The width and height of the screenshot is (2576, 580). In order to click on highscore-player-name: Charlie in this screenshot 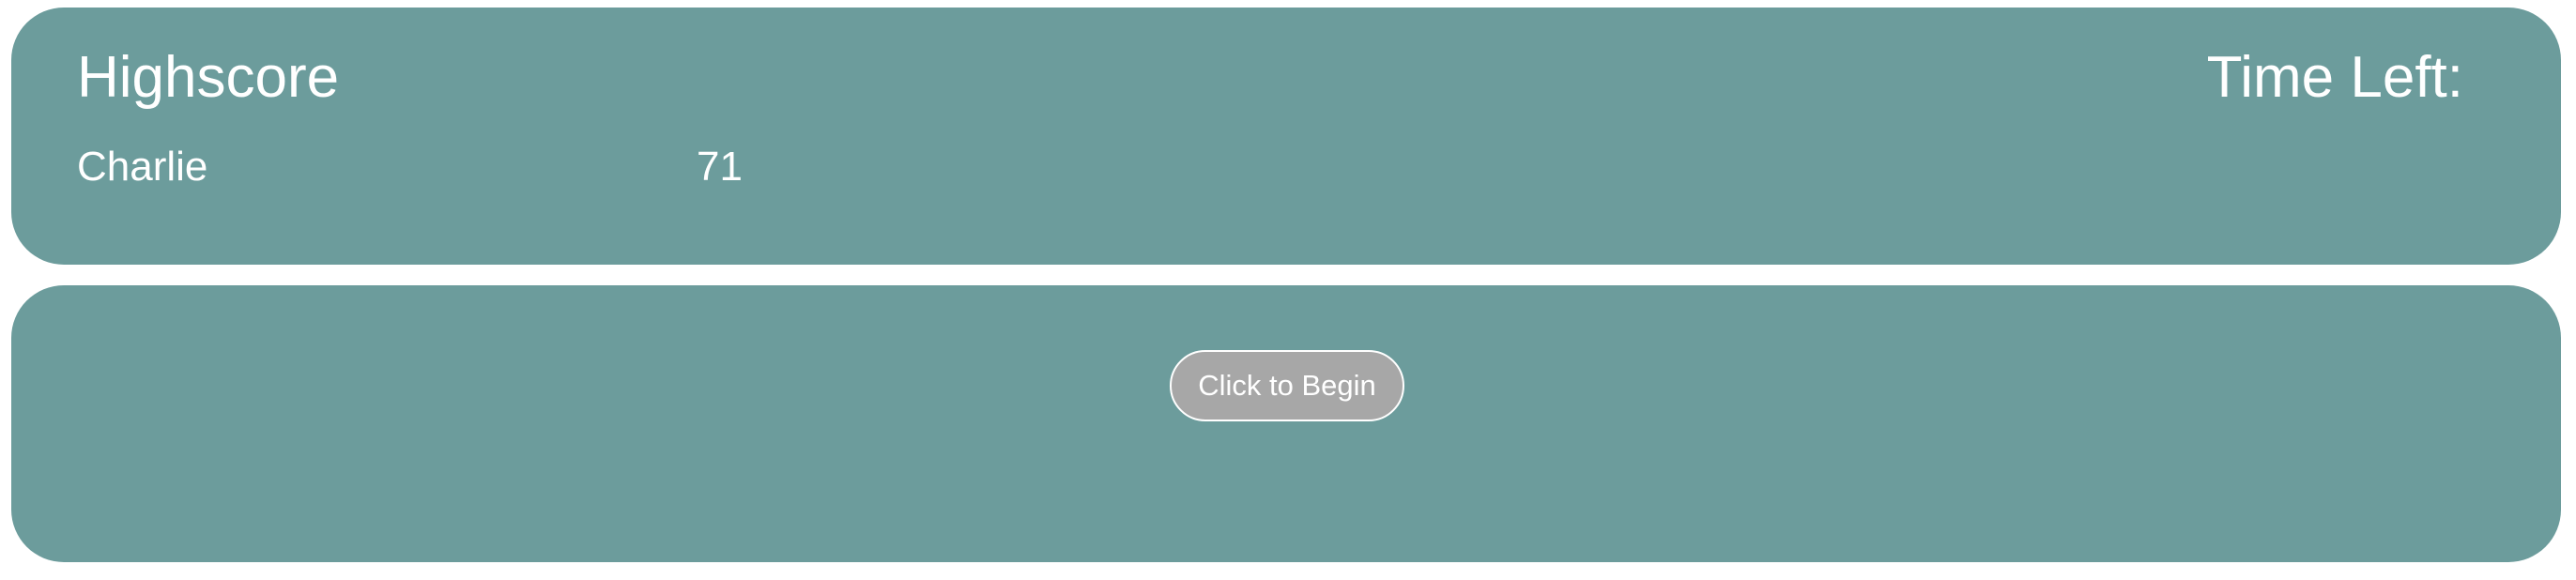, I will do `click(142, 167)`.